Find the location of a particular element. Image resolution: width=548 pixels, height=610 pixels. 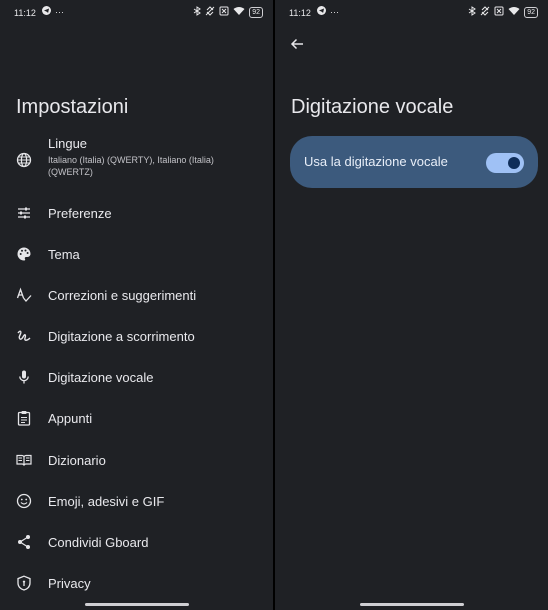

settings-item-digitazione-scorrimento: Digitazione a scorrimento is located at coordinates (136, 336).